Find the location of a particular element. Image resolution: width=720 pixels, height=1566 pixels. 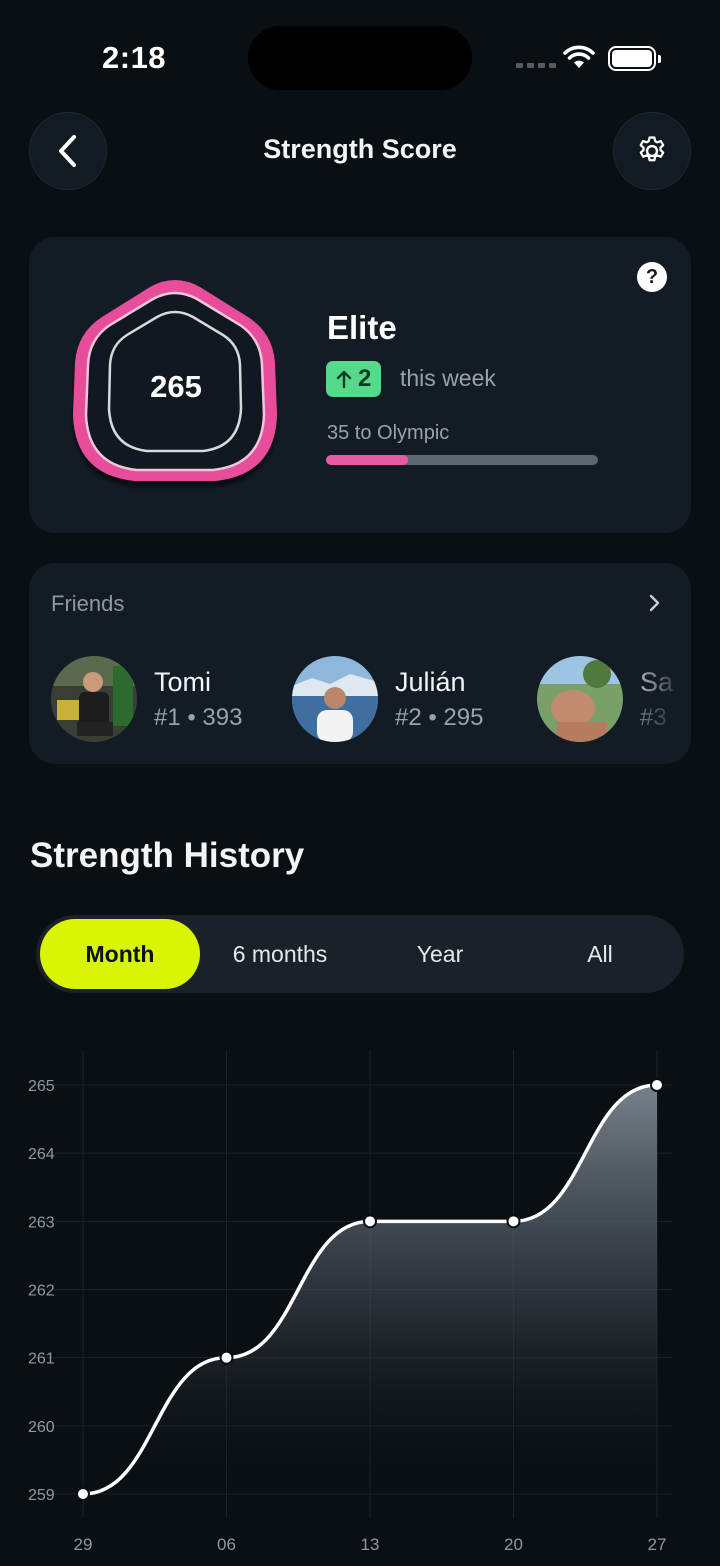

x-tick-label: 13 is located at coordinates (370, 1544).